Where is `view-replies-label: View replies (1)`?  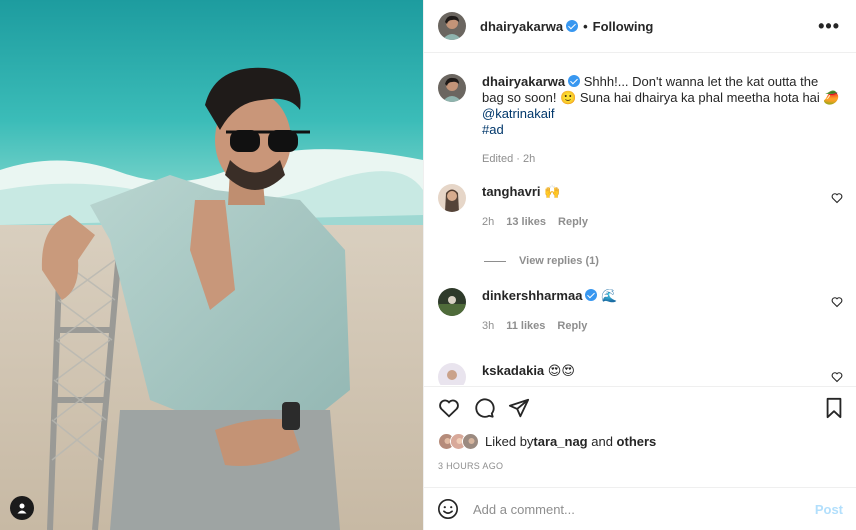
view-replies-label: View replies (1) is located at coordinates (559, 261).